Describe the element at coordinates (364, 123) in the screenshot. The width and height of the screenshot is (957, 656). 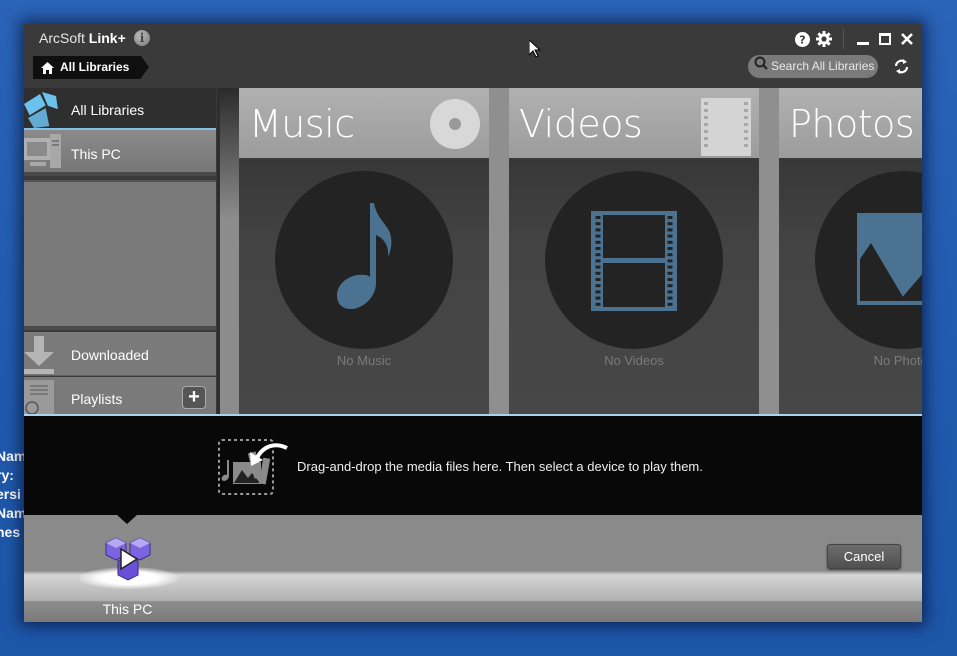
I see `tile-header: Music` at that location.